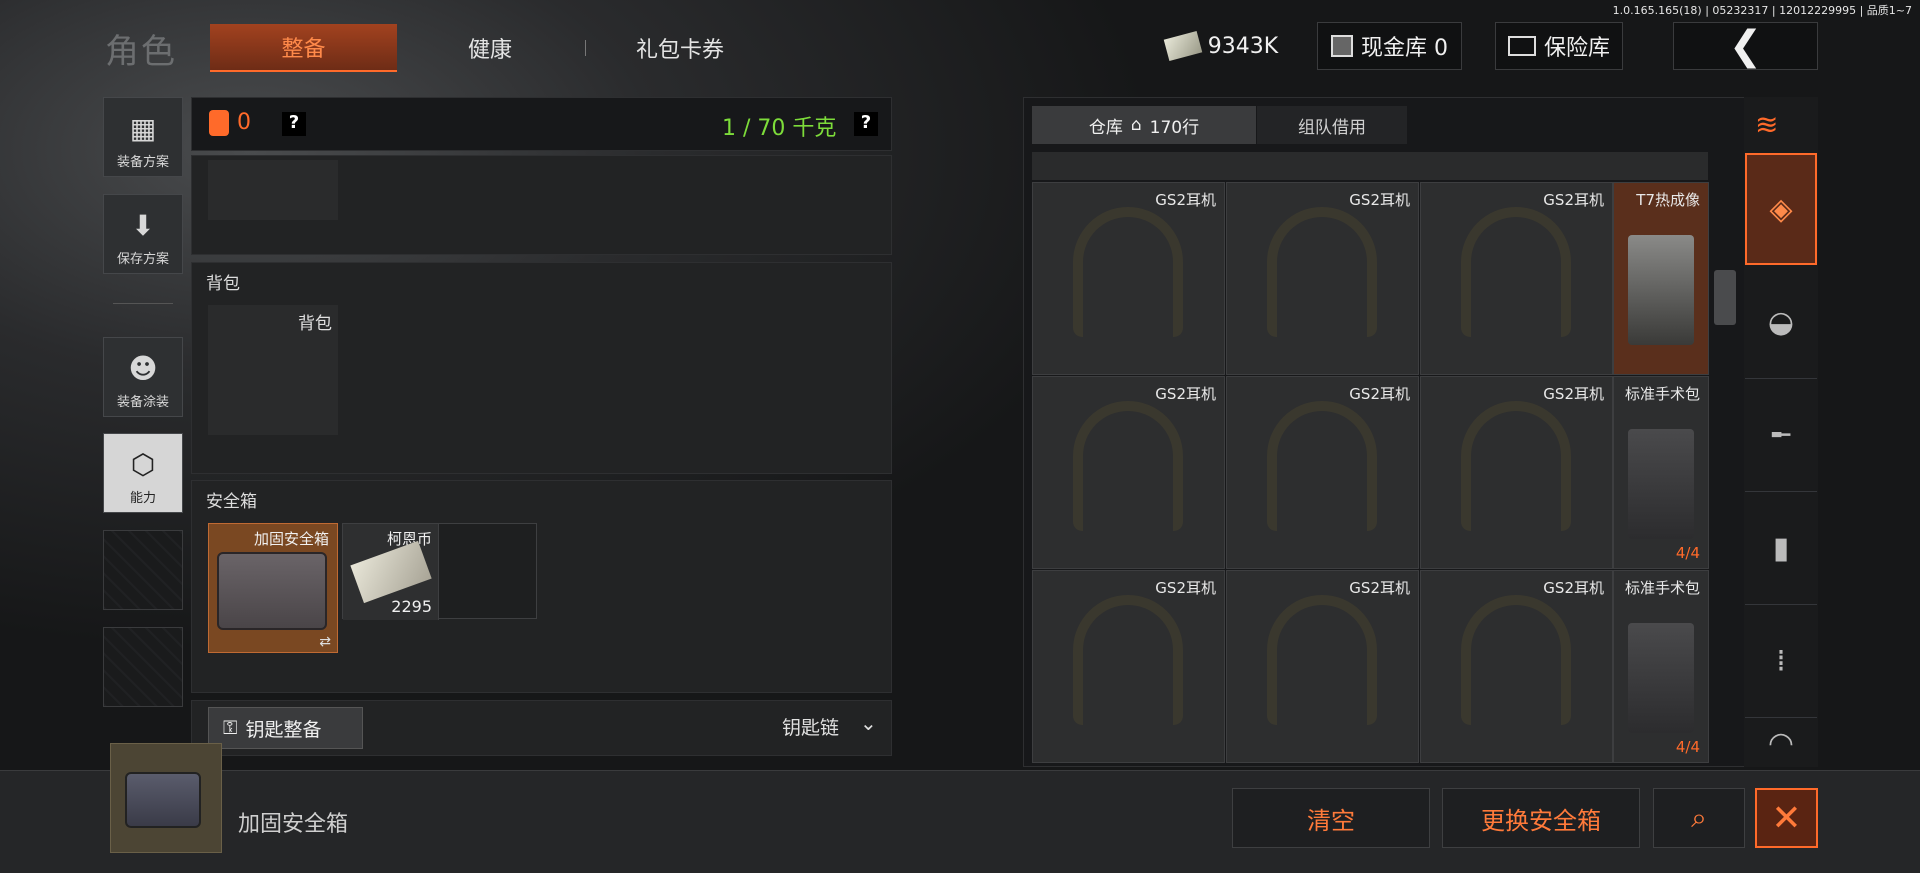 The height and width of the screenshot is (873, 1920). I want to click on sidebar-item-skins: ☻ 装备涂装, so click(143, 377).